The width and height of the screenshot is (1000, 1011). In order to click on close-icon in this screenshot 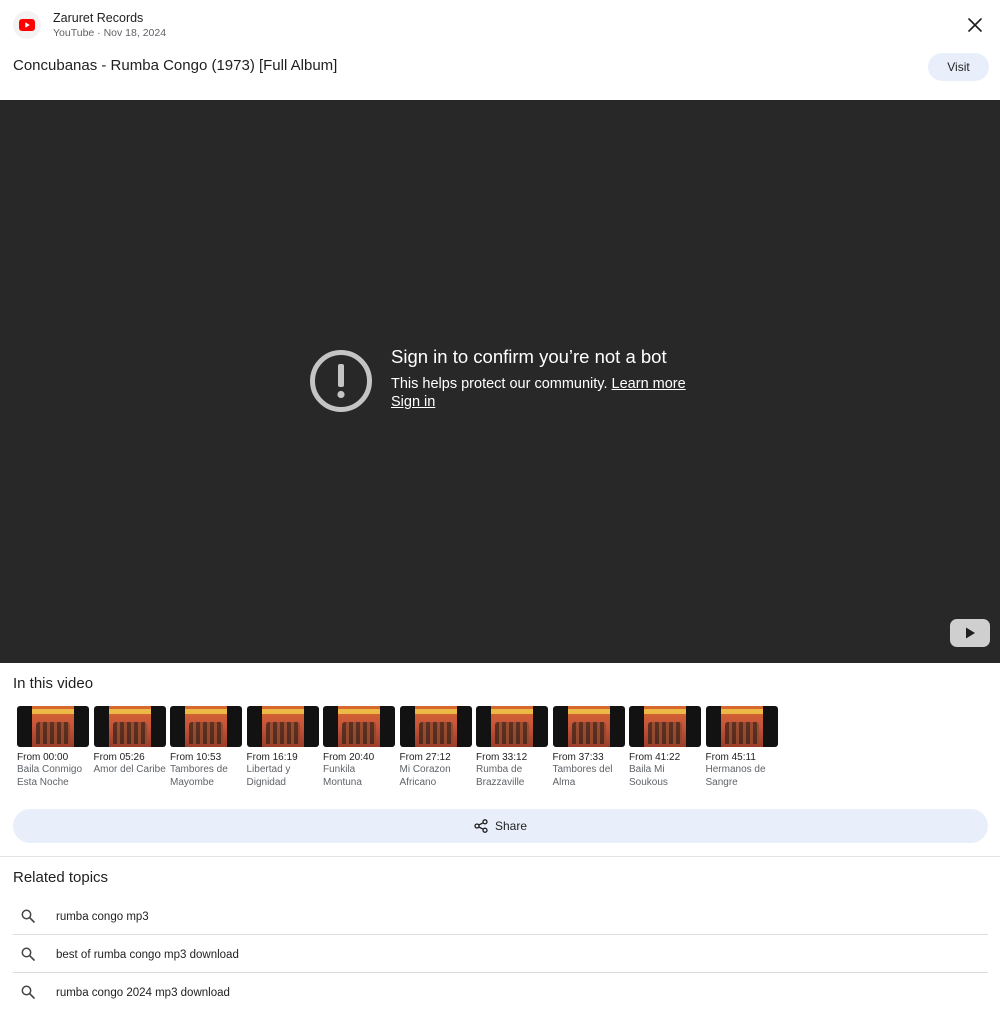, I will do `click(975, 25)`.